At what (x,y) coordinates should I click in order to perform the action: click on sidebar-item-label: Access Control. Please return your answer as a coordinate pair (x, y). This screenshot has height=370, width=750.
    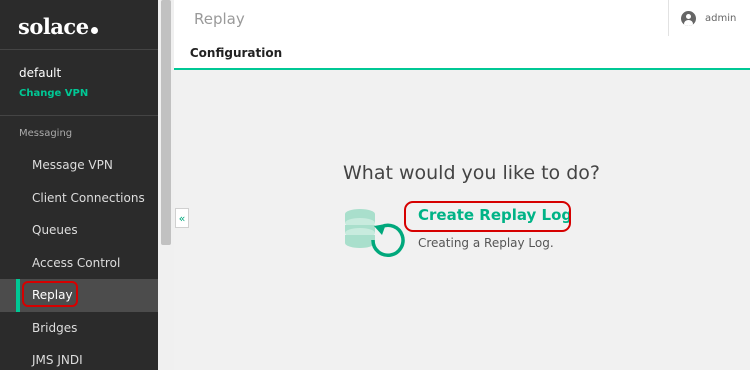
    Looking at the image, I should click on (76, 262).